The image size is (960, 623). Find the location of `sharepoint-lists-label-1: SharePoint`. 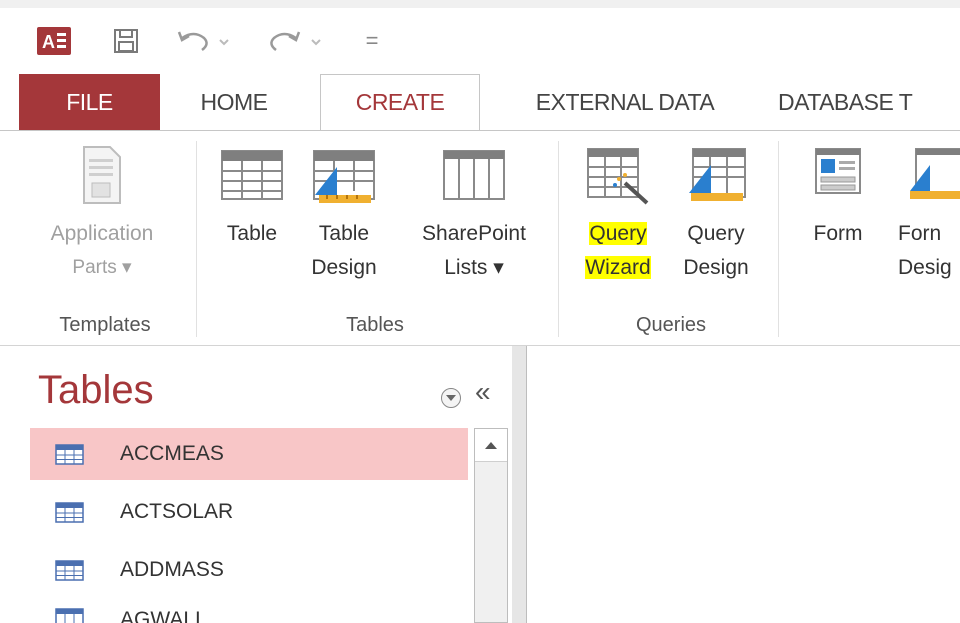

sharepoint-lists-label-1: SharePoint is located at coordinates (474, 233).